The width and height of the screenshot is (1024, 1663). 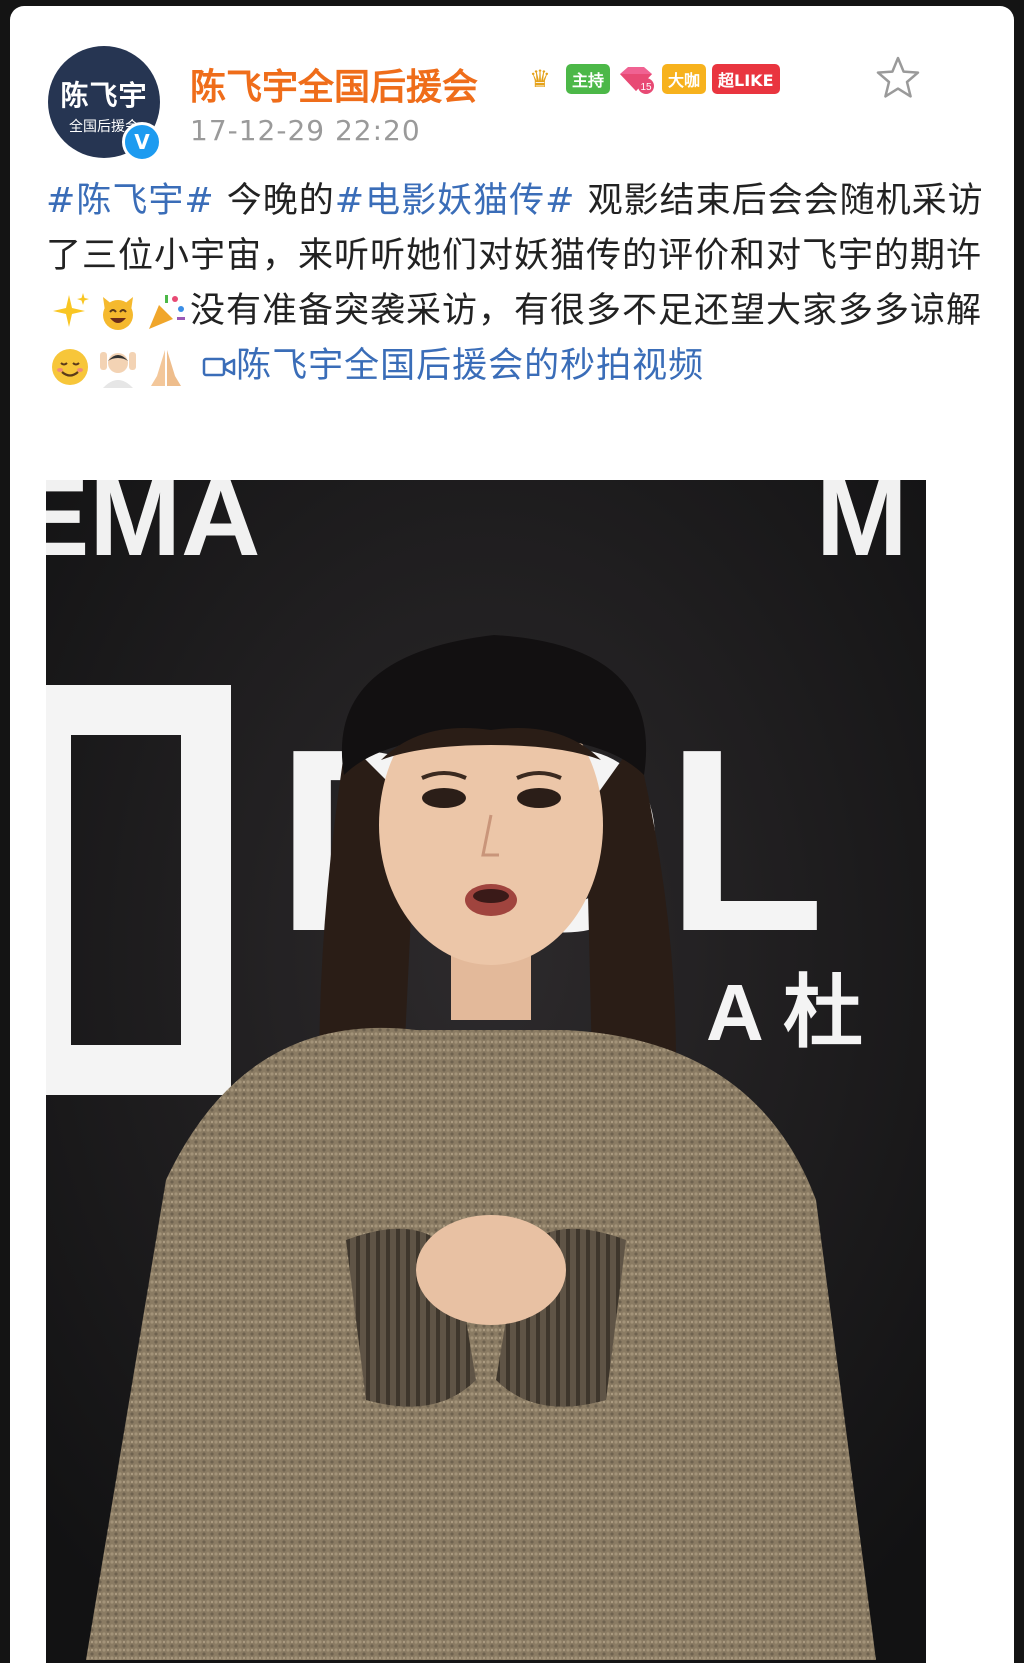 What do you see at coordinates (118, 313) in the screenshot?
I see `cat-emoji` at bounding box center [118, 313].